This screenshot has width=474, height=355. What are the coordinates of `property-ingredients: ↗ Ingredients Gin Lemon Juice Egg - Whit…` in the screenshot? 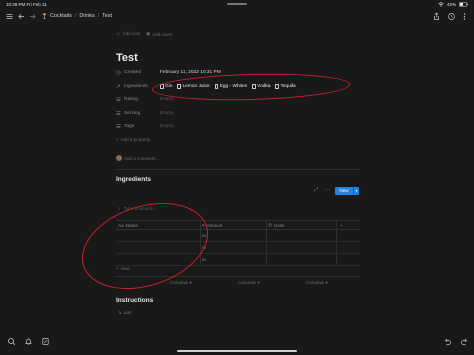 It's located at (238, 86).